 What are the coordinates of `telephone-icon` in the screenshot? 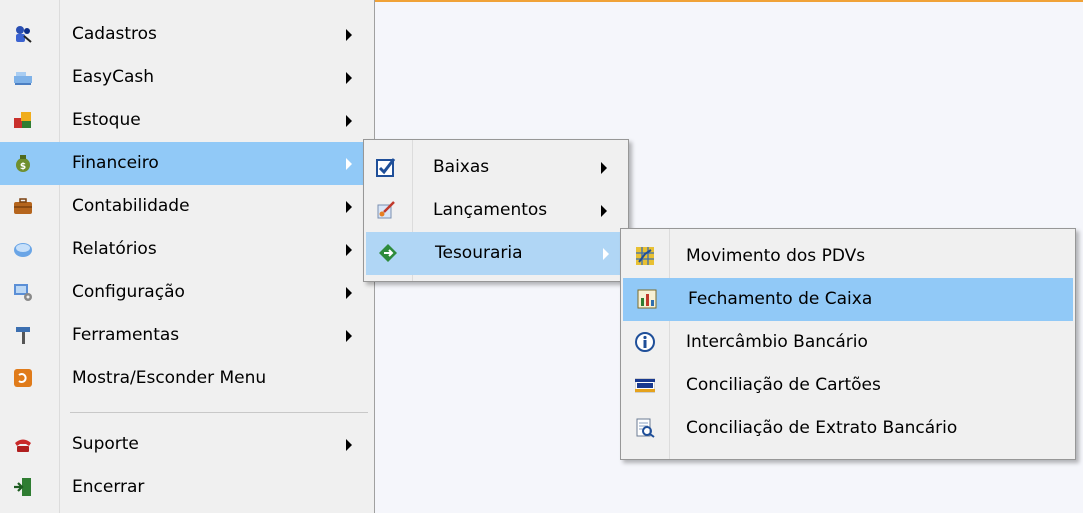 It's located at (23, 444).